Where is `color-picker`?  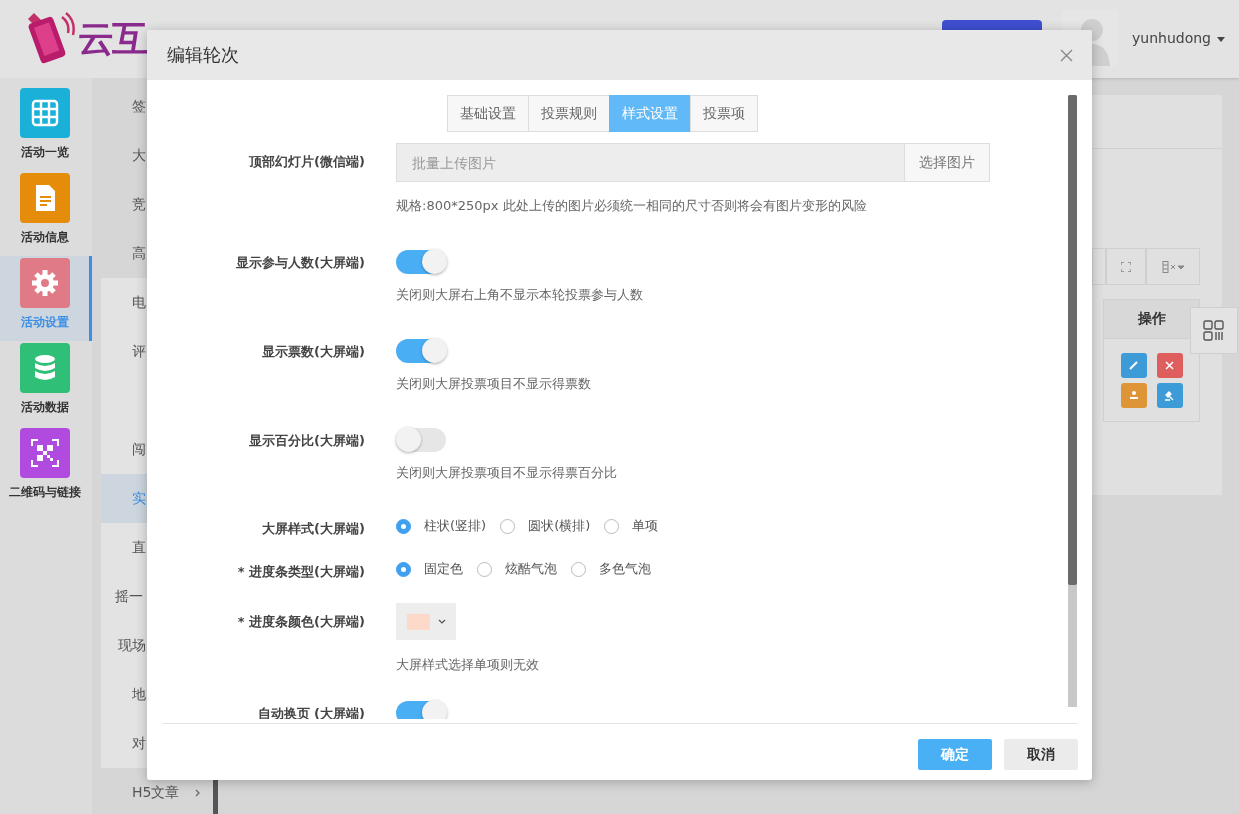
color-picker is located at coordinates (426, 621).